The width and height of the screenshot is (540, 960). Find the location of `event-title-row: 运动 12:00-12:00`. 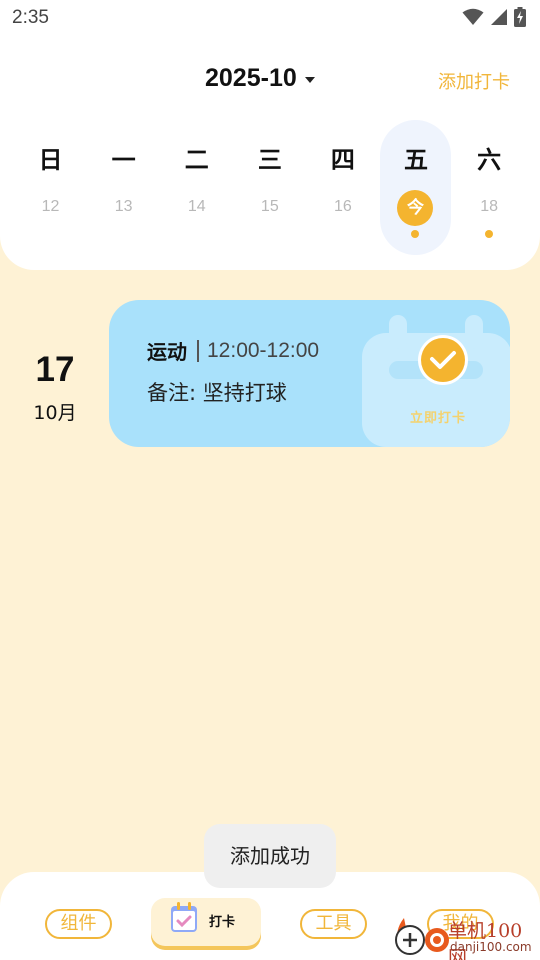

event-title-row: 运动 12:00-12:00 is located at coordinates (233, 350).